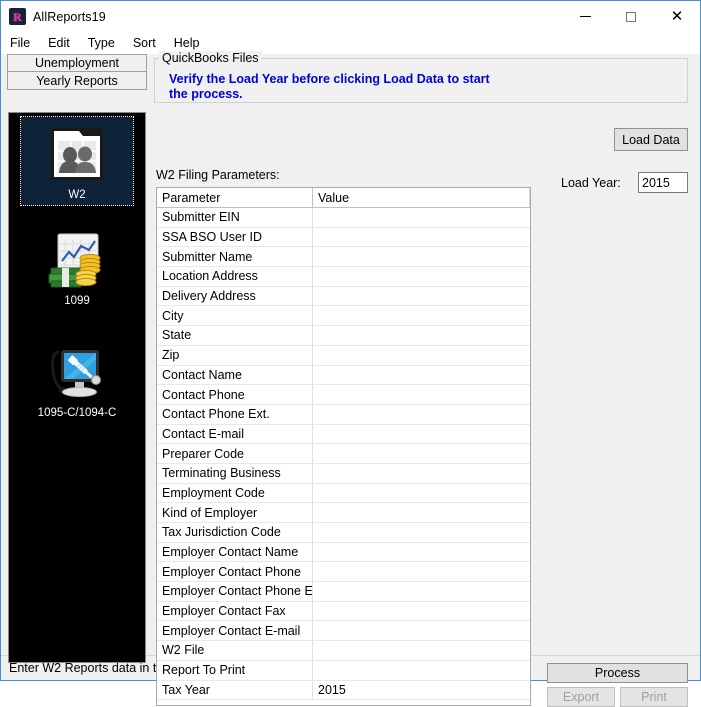 The image size is (701, 707). I want to click on report-icon-w2: W2, so click(77, 161).